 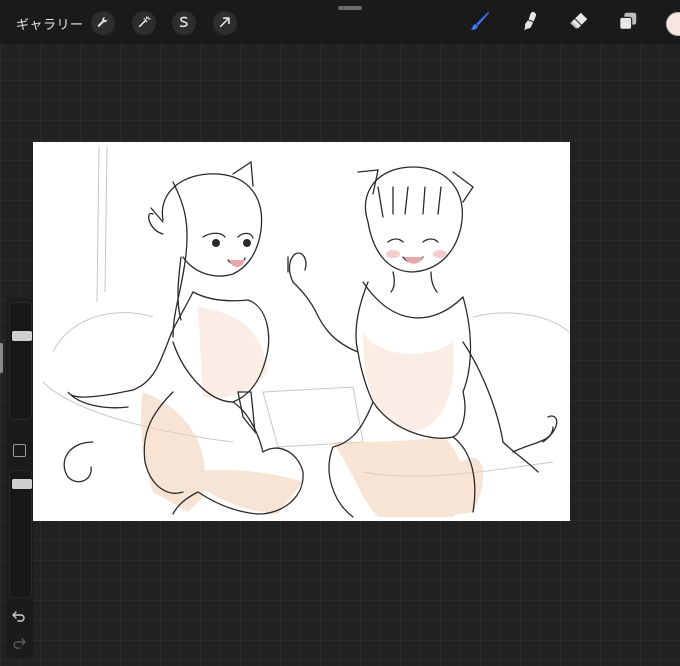 What do you see at coordinates (340, 22) in the screenshot?
I see `top-toolbar: ギャラリー` at bounding box center [340, 22].